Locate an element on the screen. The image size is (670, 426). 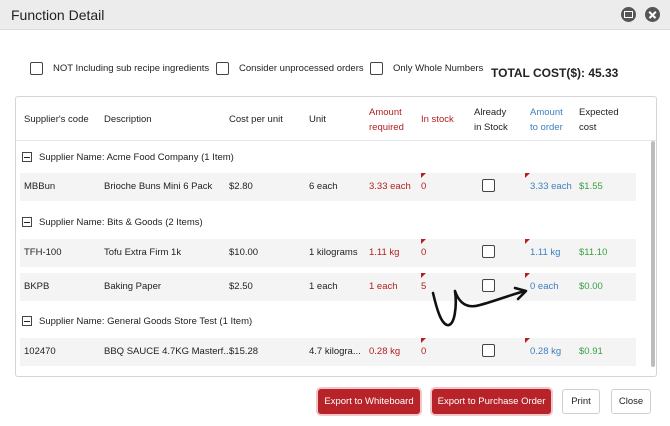
cell-order: 1.11 kg is located at coordinates (545, 252).